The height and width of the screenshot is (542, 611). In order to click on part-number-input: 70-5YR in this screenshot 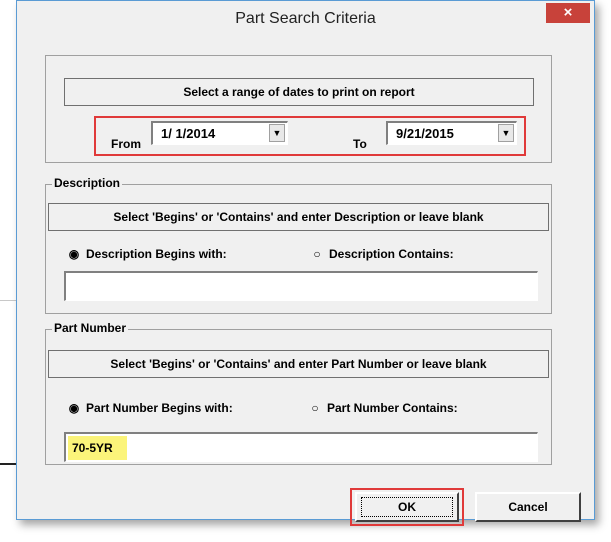, I will do `click(301, 447)`.